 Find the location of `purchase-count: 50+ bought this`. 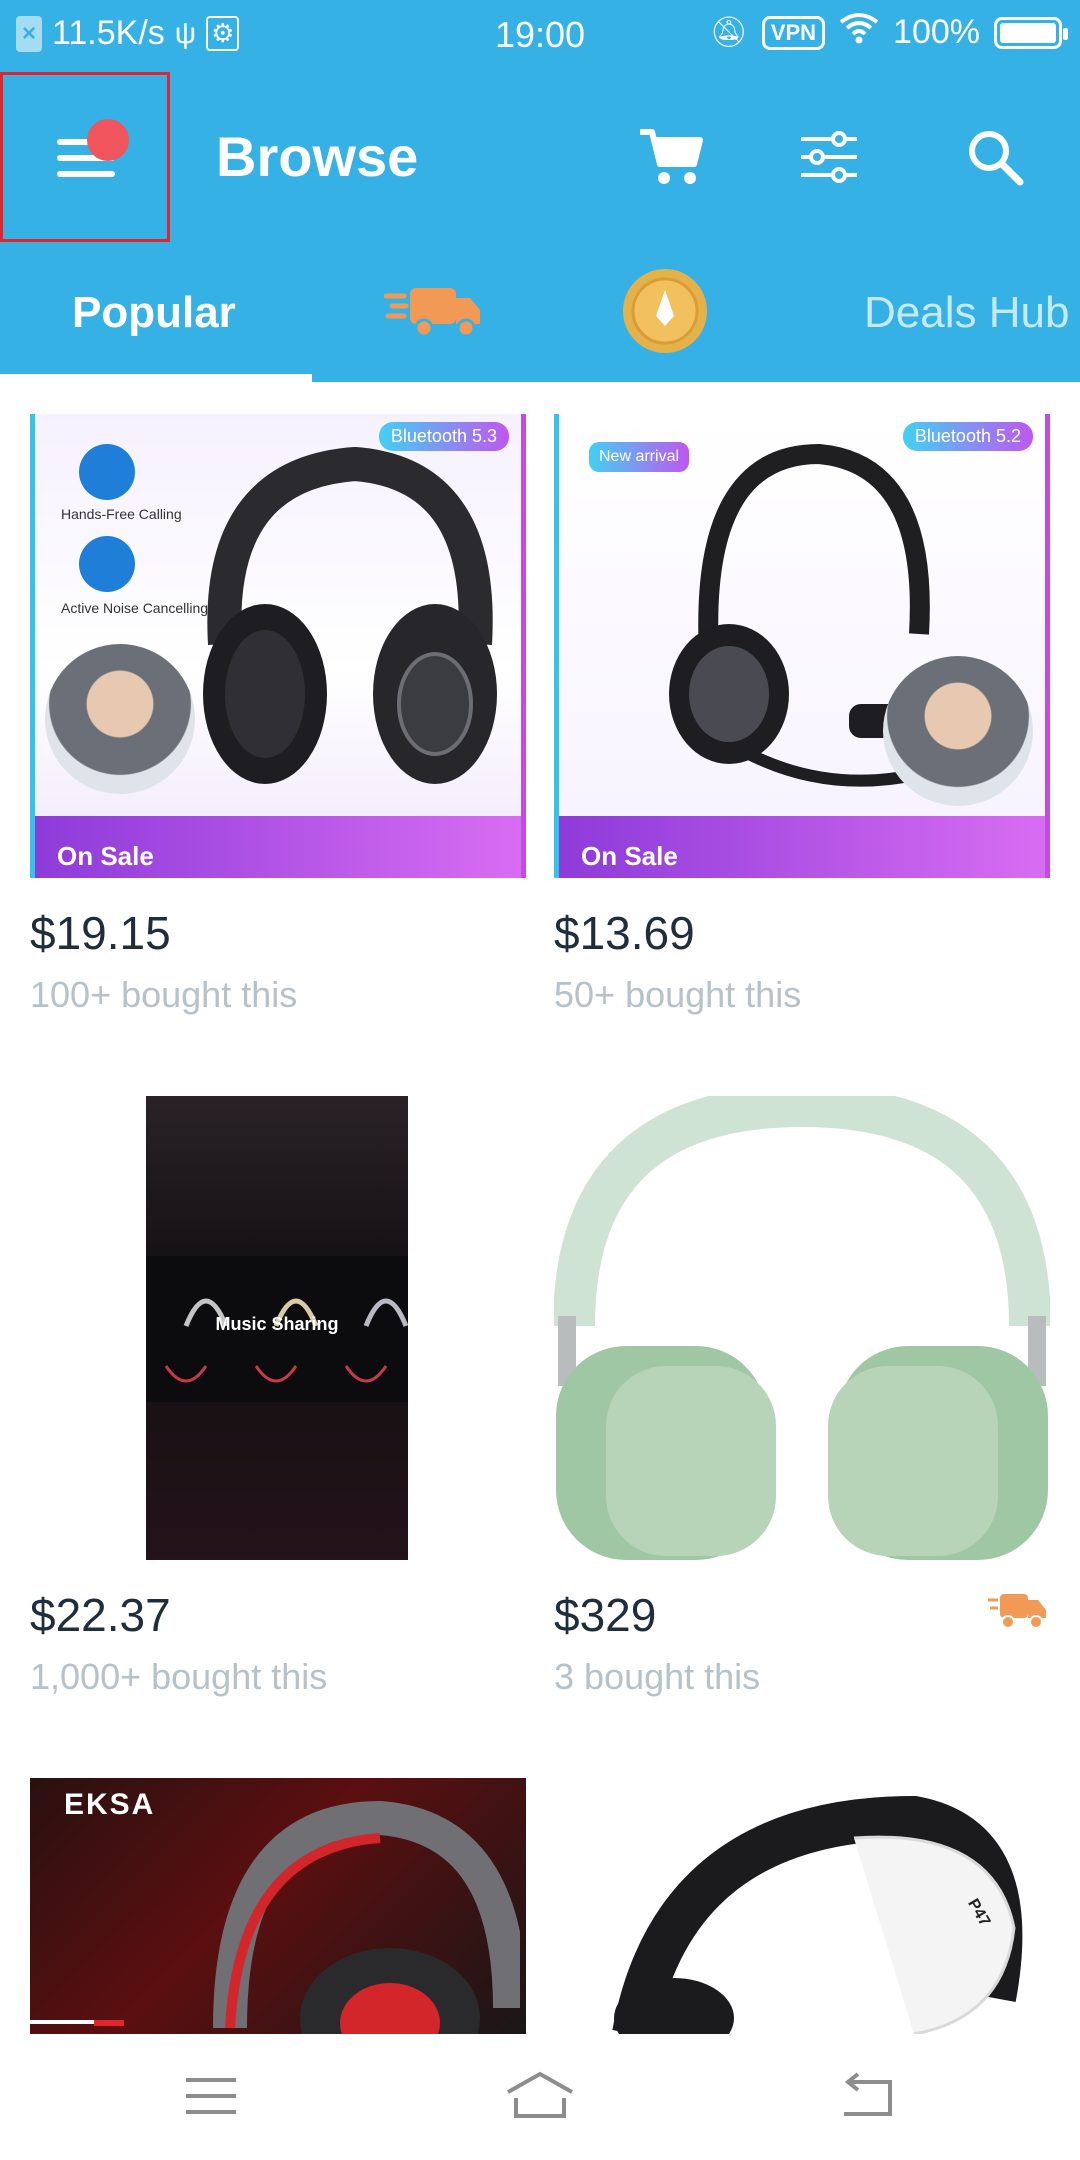

purchase-count: 50+ bought this is located at coordinates (678, 994).